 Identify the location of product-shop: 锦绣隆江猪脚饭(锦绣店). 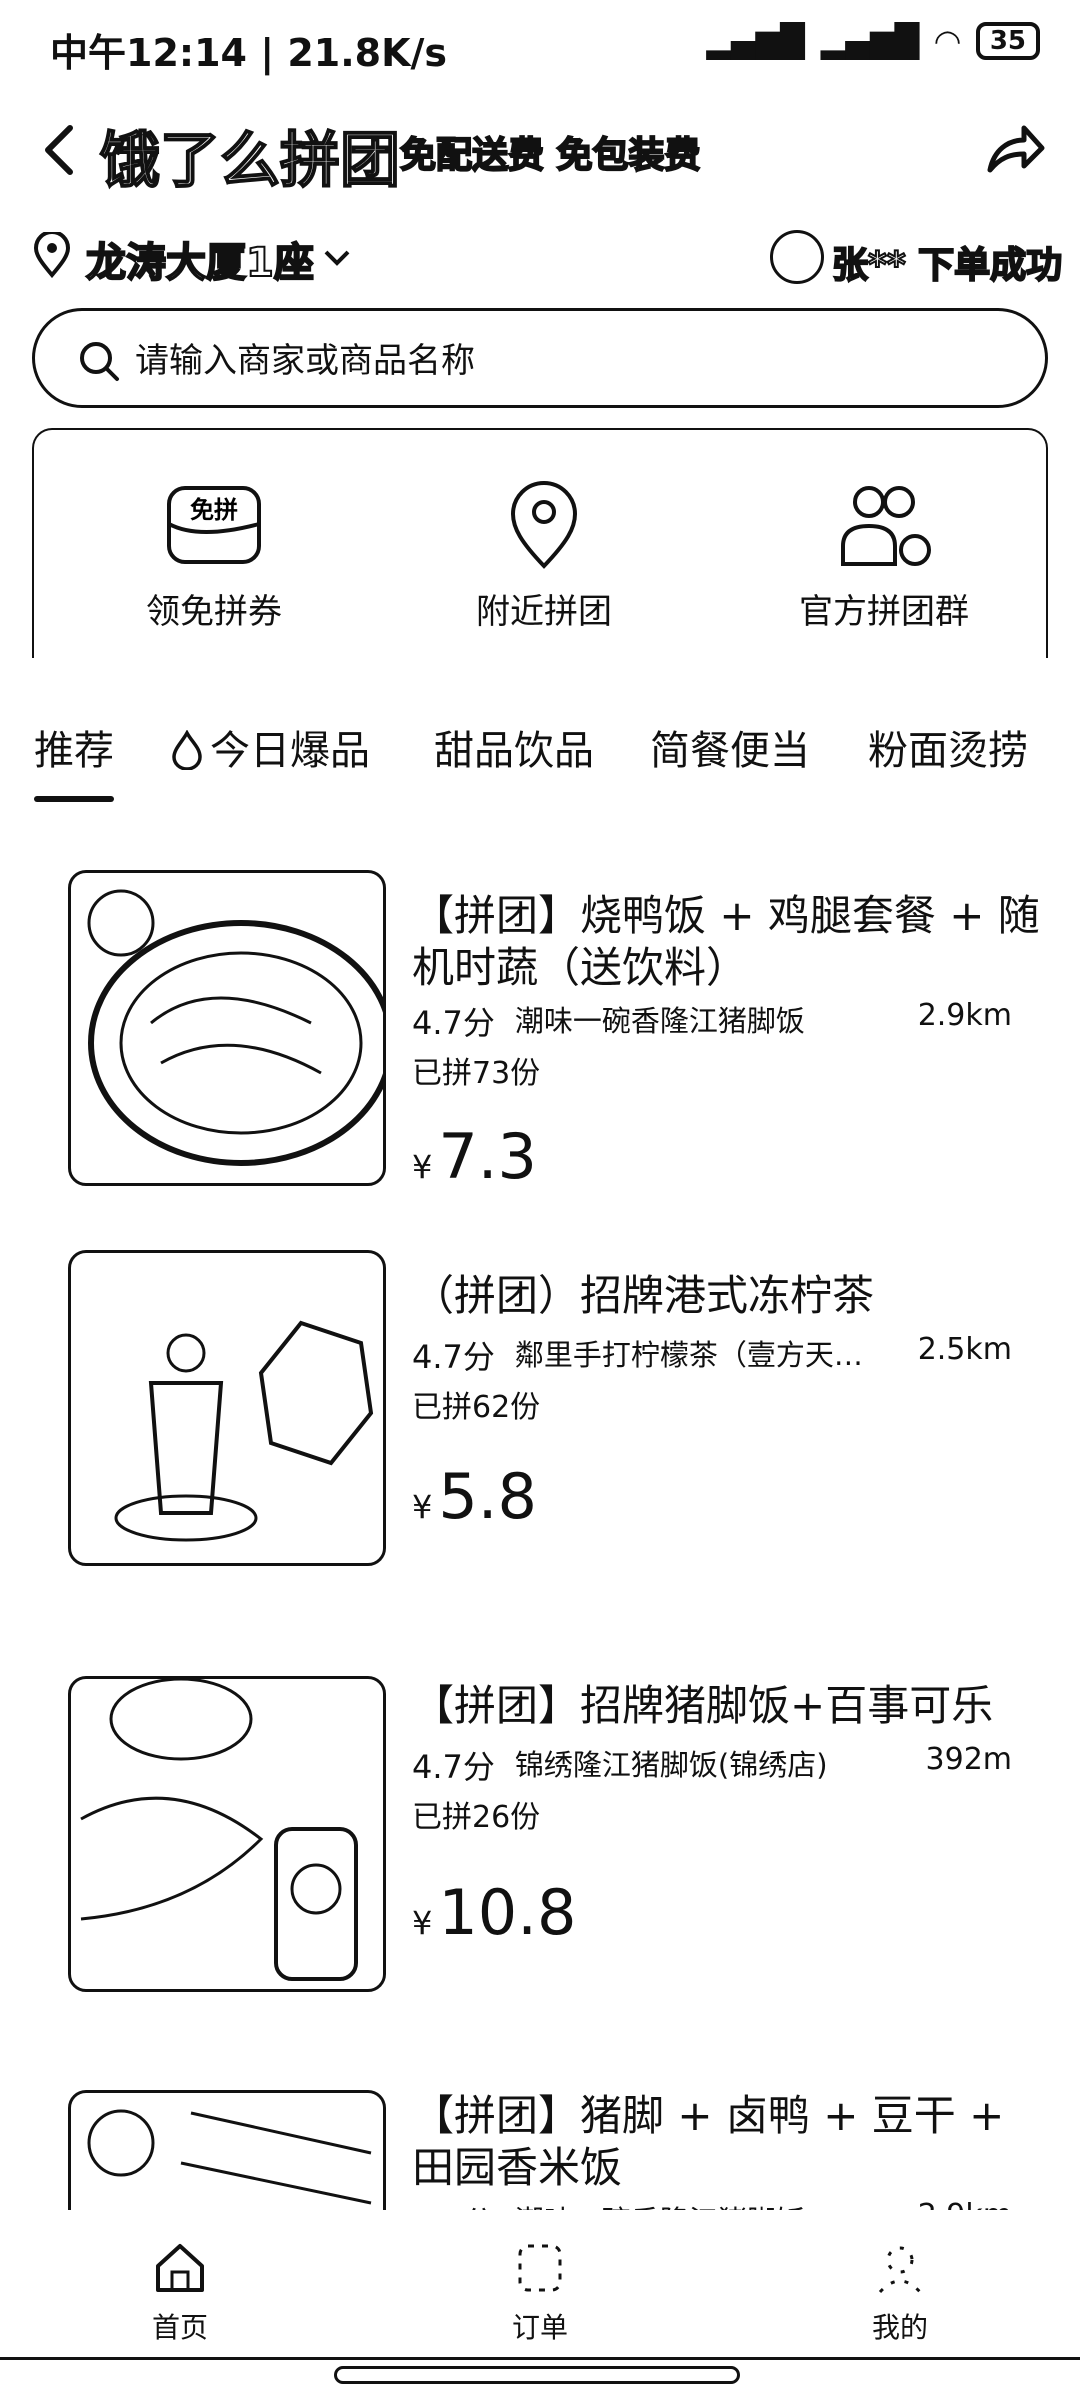
(671, 1765).